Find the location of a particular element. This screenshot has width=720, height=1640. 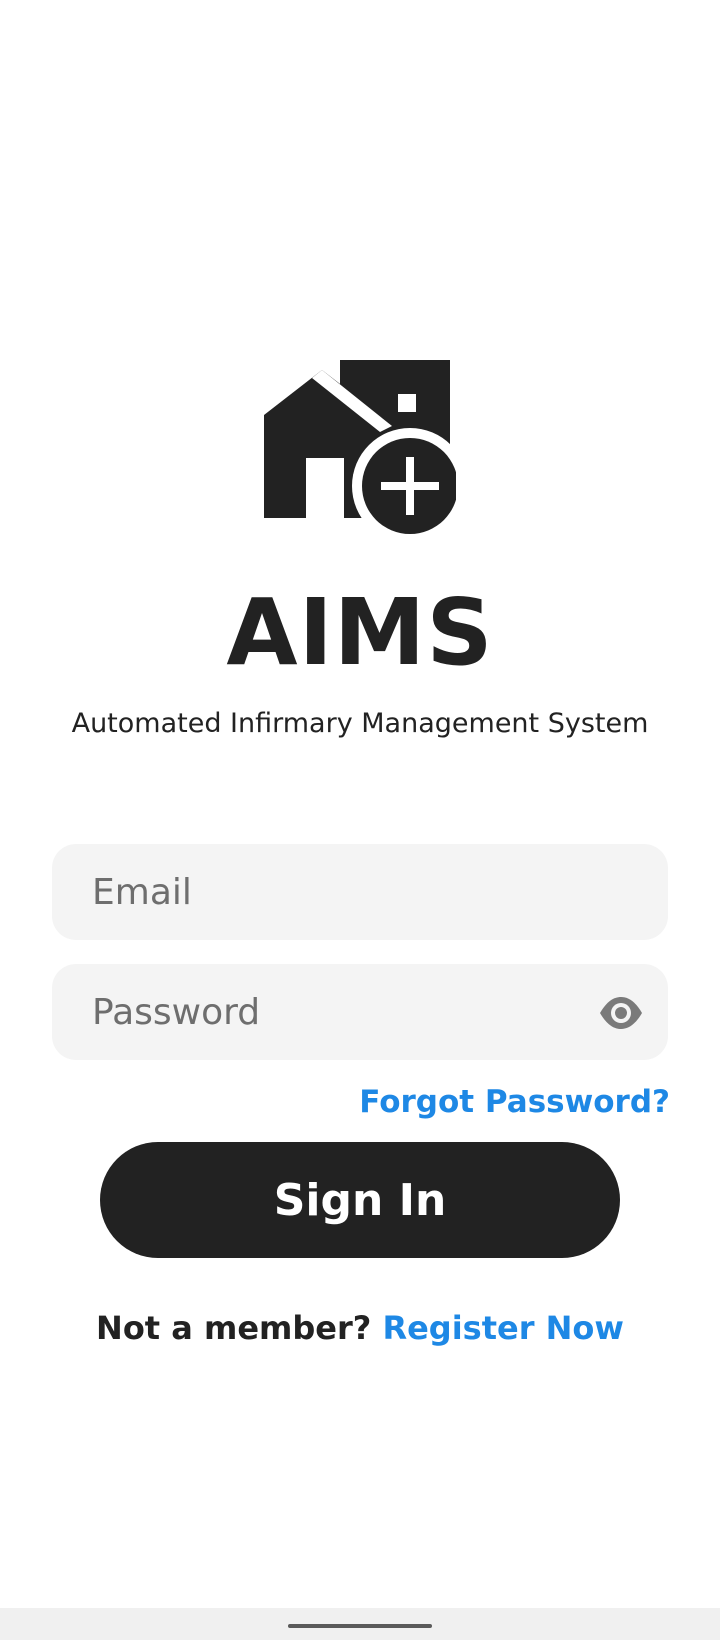

house-medical-icon is located at coordinates (360, 447).